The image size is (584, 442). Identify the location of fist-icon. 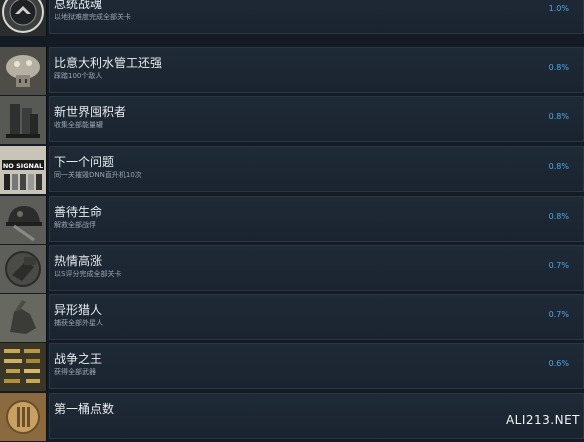
(23, 269).